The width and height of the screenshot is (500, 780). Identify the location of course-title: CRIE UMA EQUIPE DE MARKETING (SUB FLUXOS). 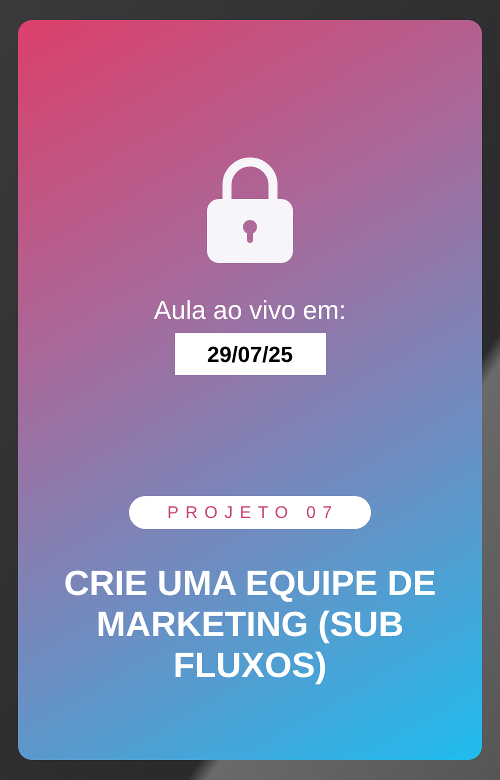
(250, 624).